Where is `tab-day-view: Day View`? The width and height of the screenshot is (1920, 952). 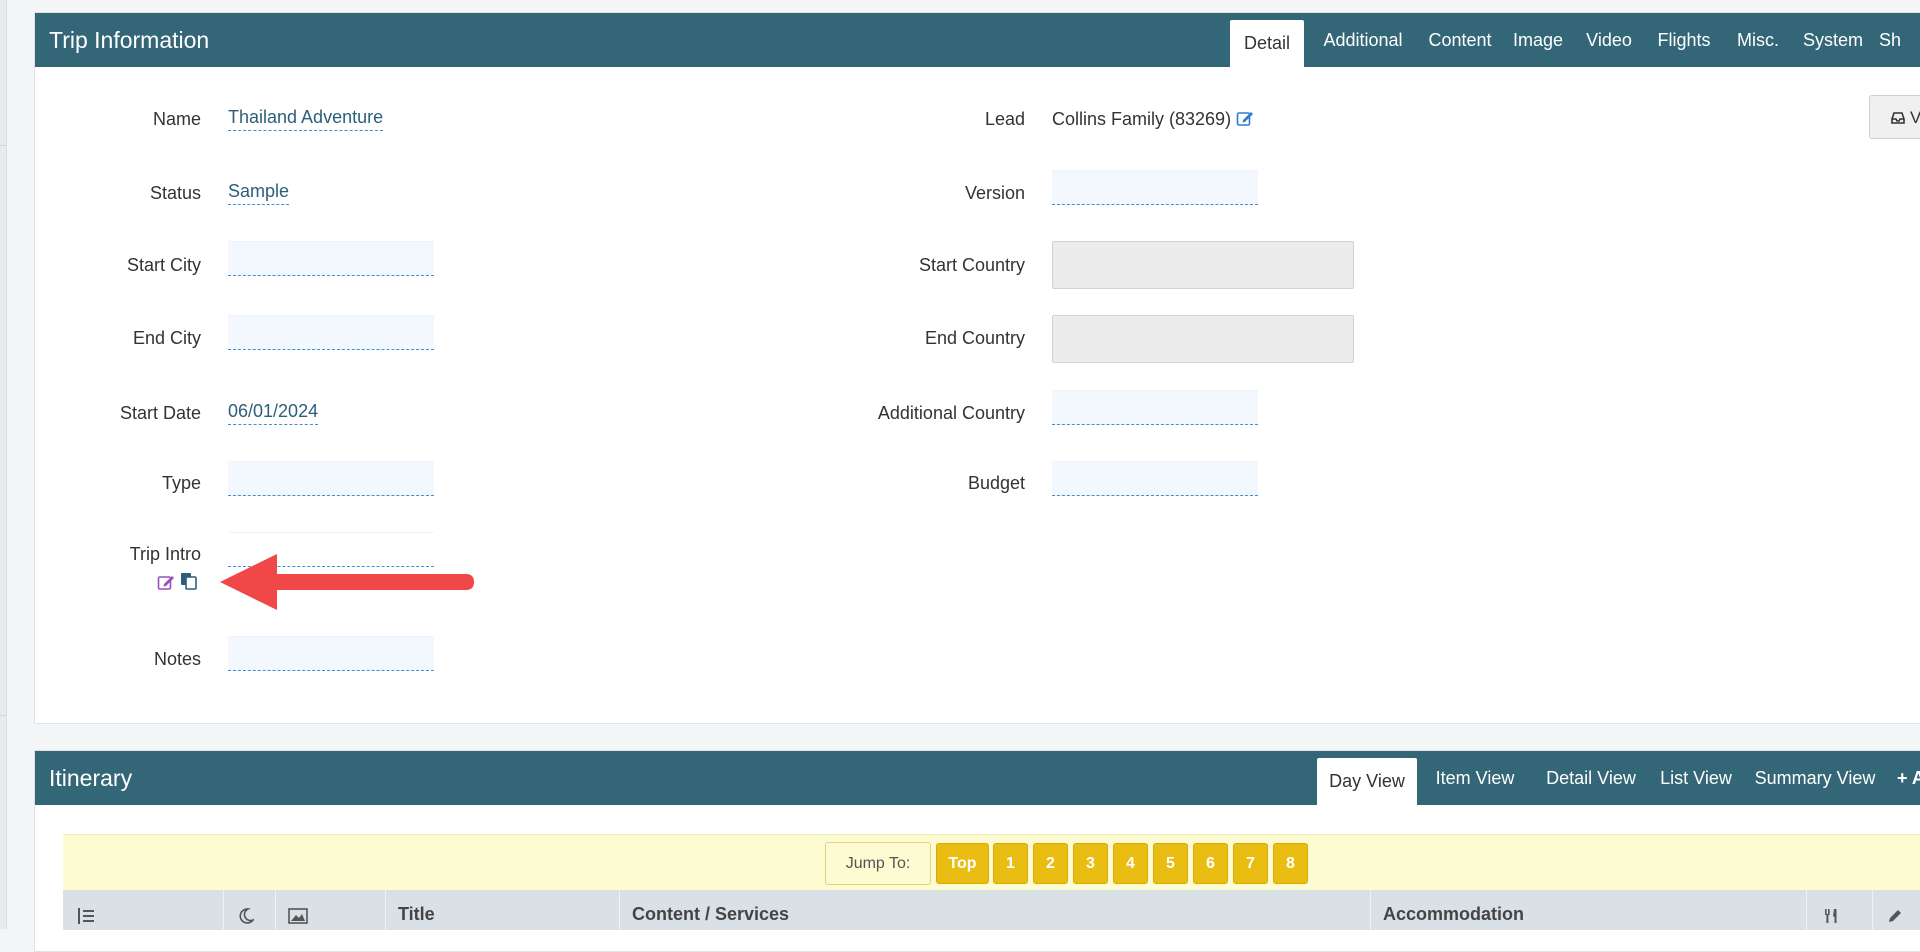 tab-day-view: Day View is located at coordinates (1367, 781).